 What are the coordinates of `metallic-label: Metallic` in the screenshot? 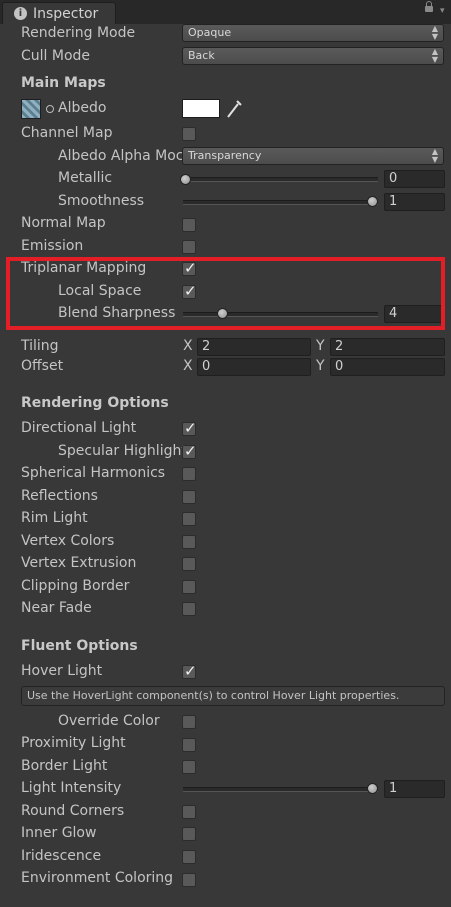 It's located at (85, 178).